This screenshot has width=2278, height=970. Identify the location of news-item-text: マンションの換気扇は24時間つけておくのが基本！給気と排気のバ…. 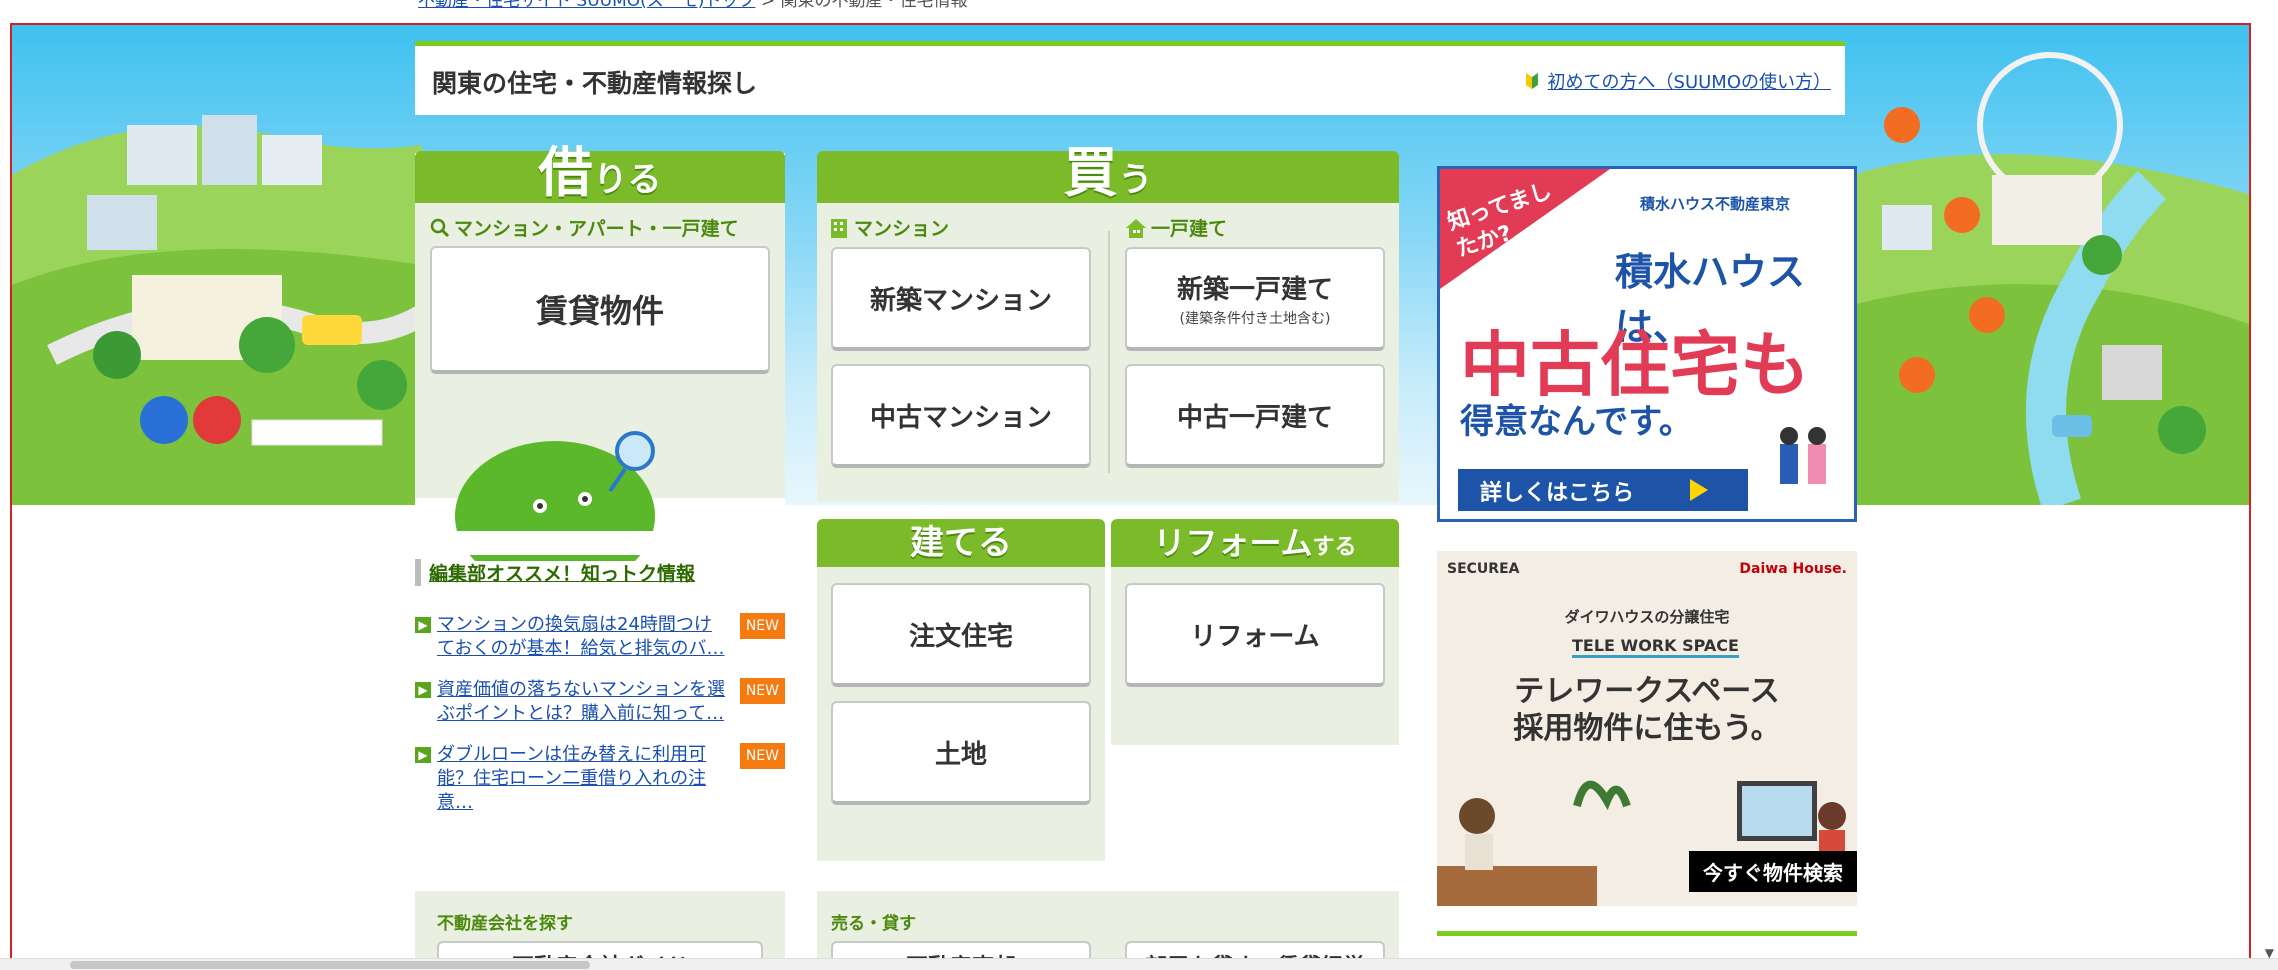
(582, 637).